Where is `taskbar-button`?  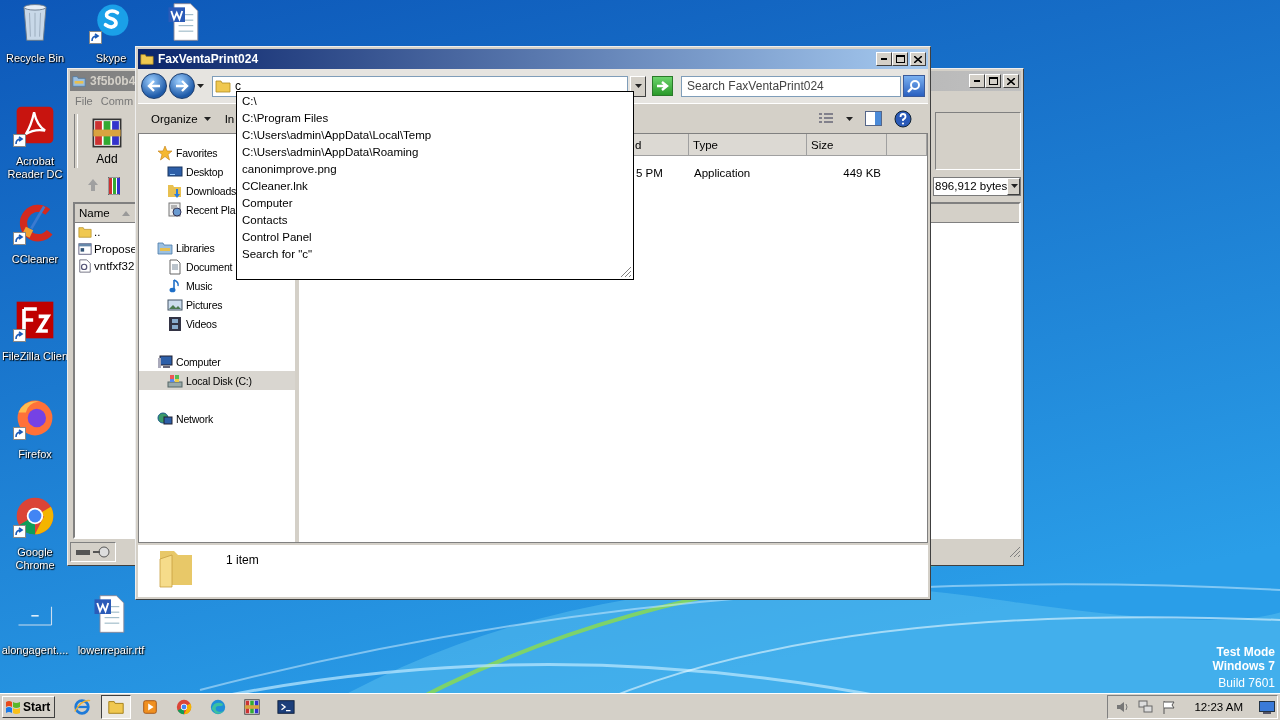
taskbar-button is located at coordinates (116, 707).